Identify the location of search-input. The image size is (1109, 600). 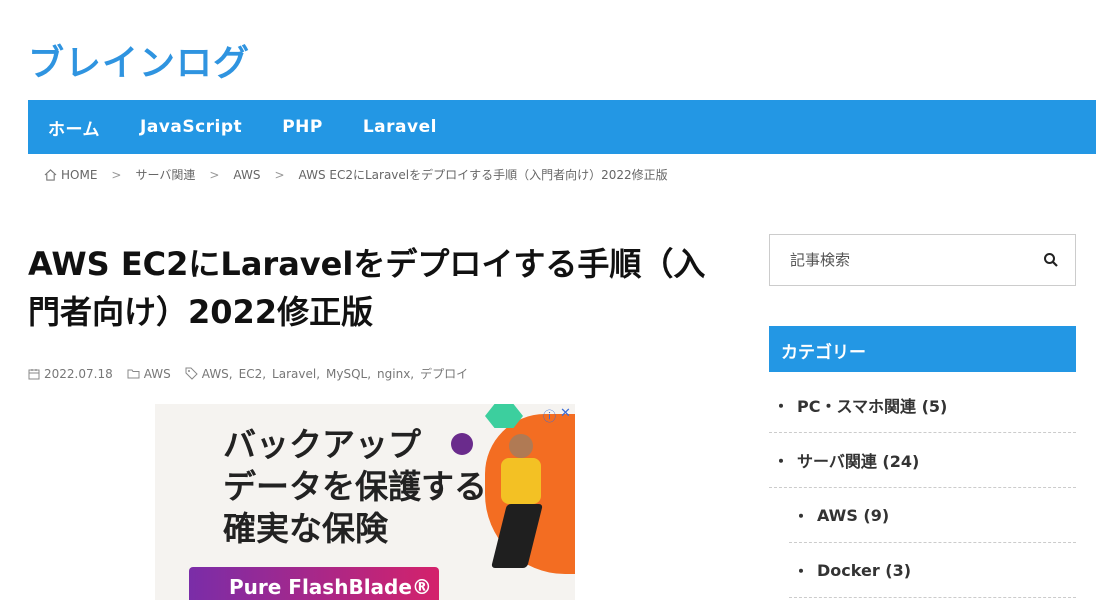
(916, 260).